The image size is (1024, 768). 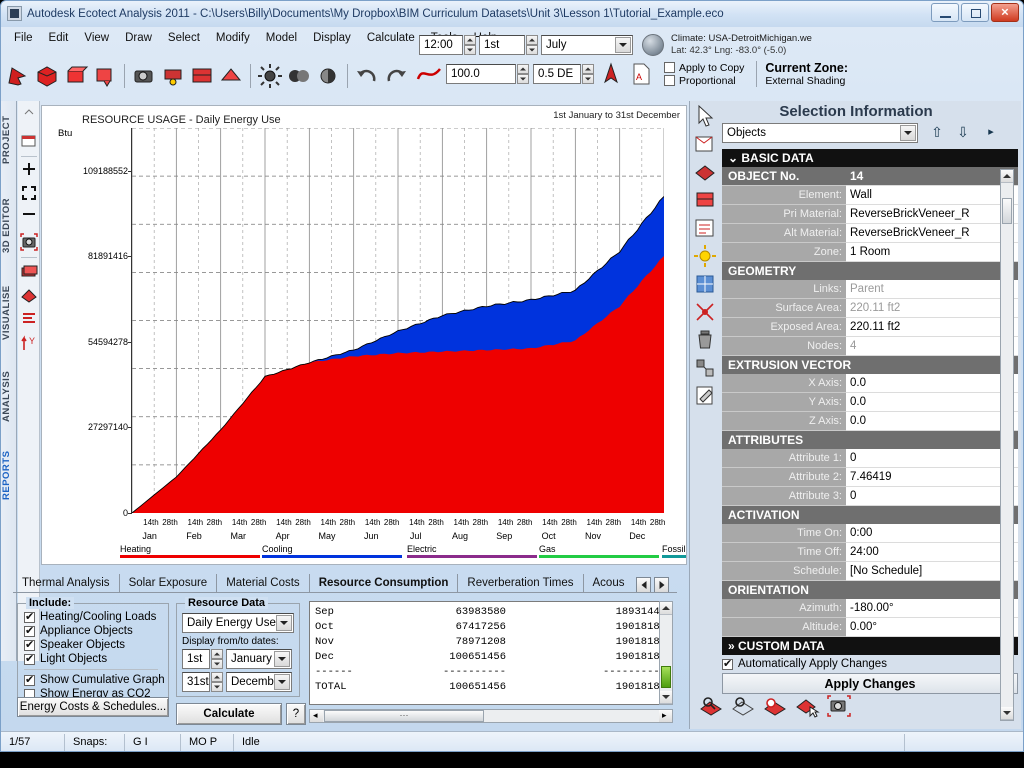 What do you see at coordinates (96, 38) in the screenshot?
I see `menu-view: View` at bounding box center [96, 38].